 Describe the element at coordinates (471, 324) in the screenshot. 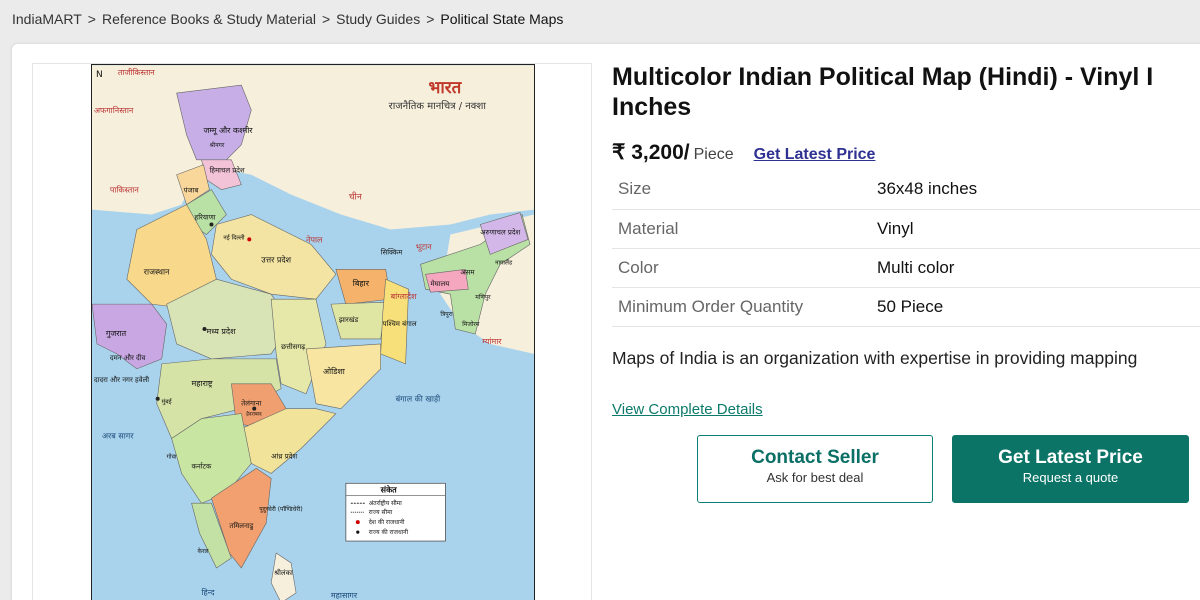

I see `label-mizoram: मिजोरम` at that location.